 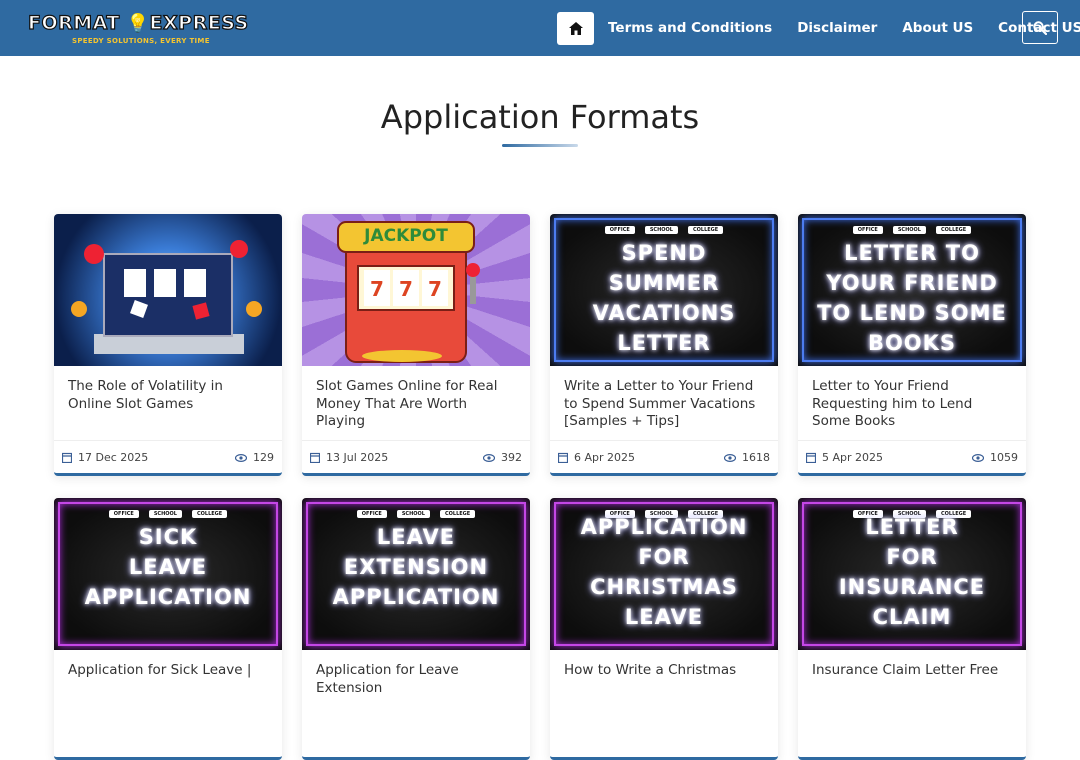 I want to click on thumb-caption: SPEND SUMMER VACATIONS LETTER, so click(x=664, y=298).